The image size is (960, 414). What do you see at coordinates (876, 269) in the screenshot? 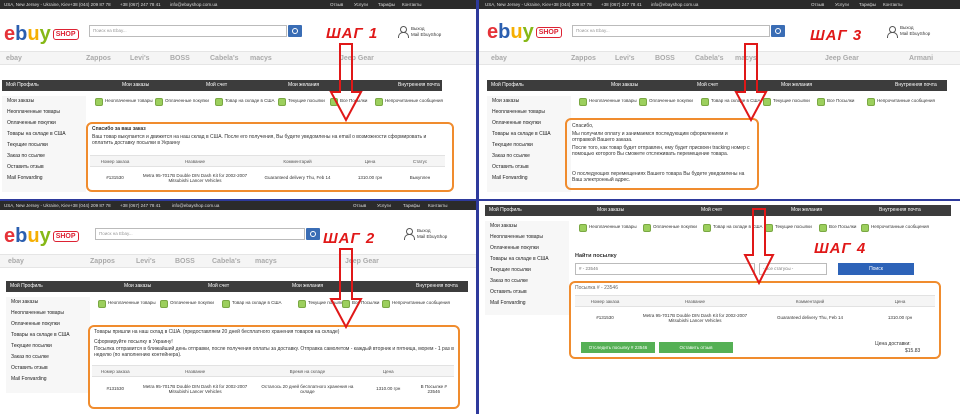
I see `find-button: Поиск` at bounding box center [876, 269].